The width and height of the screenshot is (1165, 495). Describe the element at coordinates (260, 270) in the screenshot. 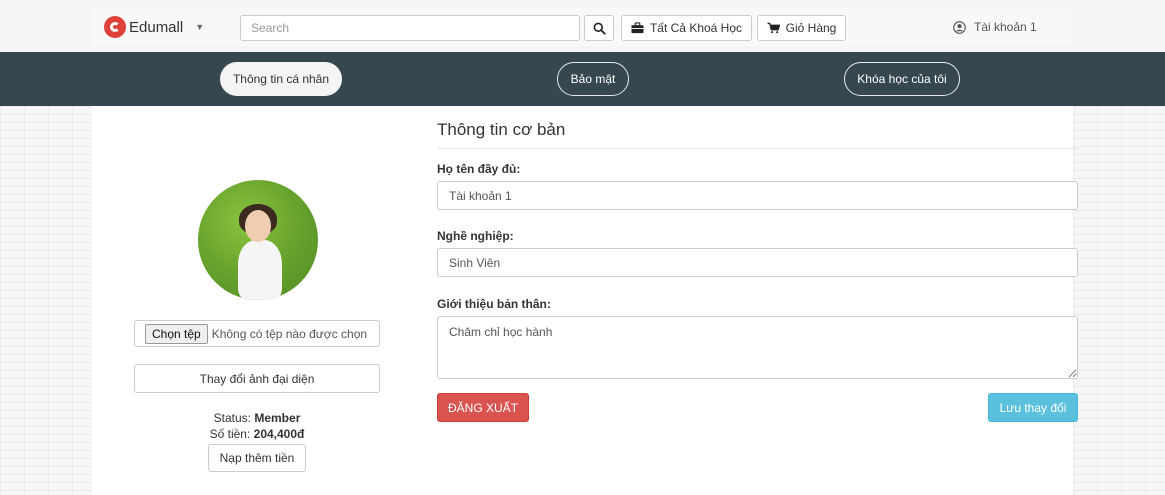

I see `avatar-figure` at that location.